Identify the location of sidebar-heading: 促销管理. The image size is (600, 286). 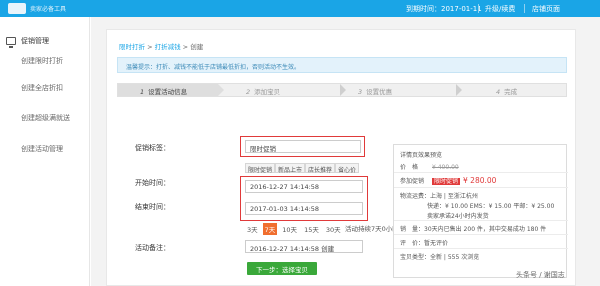
(27, 42).